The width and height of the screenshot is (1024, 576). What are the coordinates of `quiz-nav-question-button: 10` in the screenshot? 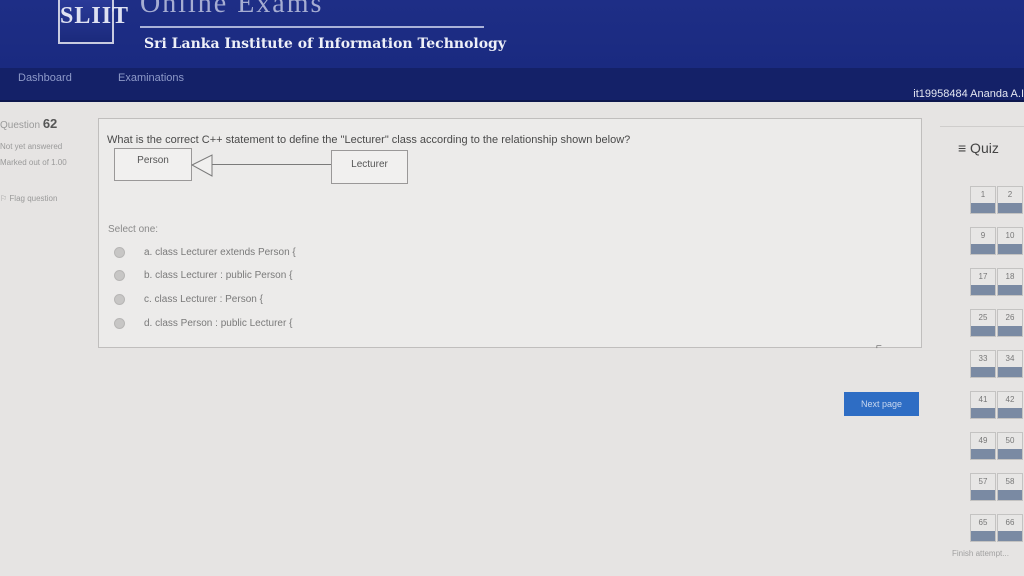 It's located at (1010, 241).